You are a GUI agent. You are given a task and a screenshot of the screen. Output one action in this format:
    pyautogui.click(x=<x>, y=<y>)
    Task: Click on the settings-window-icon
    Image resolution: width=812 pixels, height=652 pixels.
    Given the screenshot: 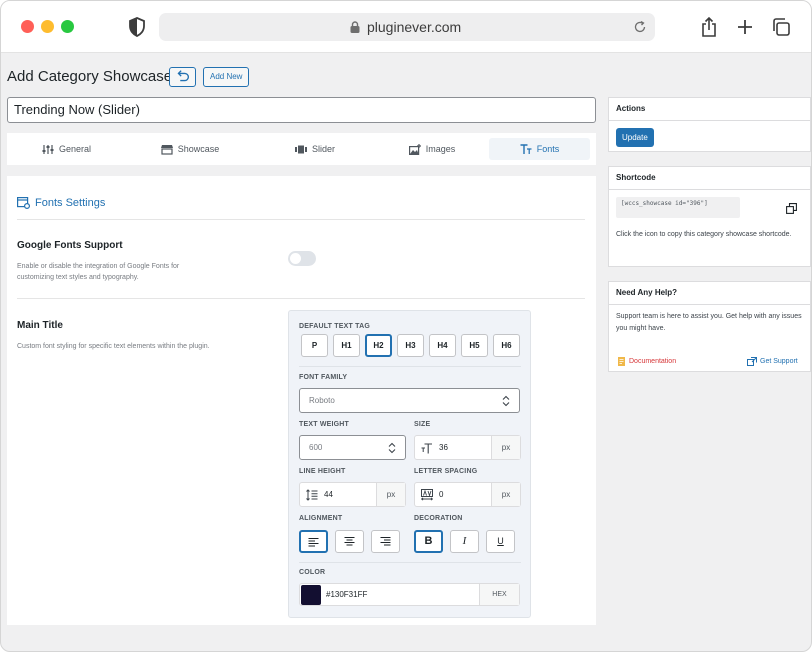 What is the action you would take?
    pyautogui.click(x=23, y=203)
    